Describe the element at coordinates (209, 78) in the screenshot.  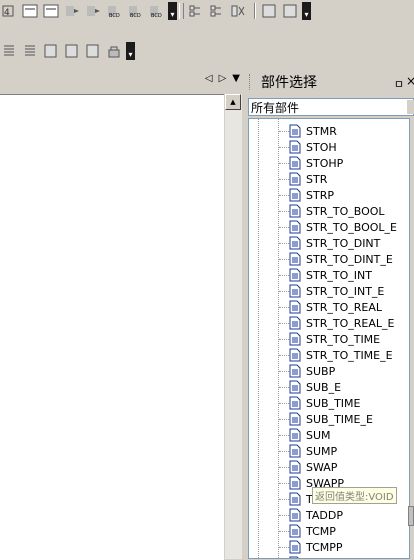
I see `tab-prev-icon: ◁` at that location.